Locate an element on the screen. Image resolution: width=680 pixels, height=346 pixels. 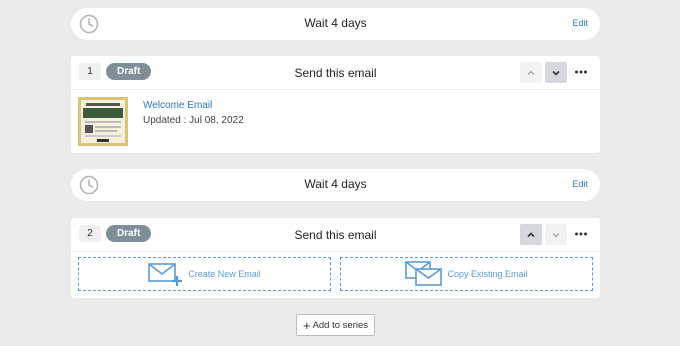
create-new-email-label: Create New Email is located at coordinates (224, 274).